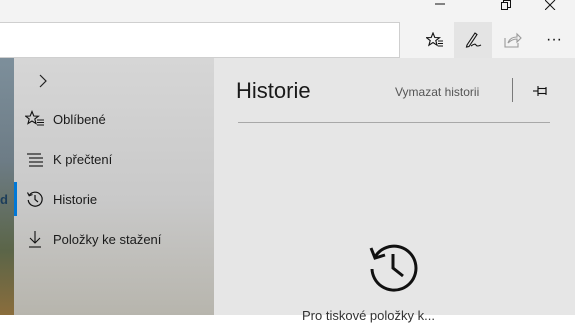 The image size is (575, 323). I want to click on hub-item-history: Historie, so click(114, 199).